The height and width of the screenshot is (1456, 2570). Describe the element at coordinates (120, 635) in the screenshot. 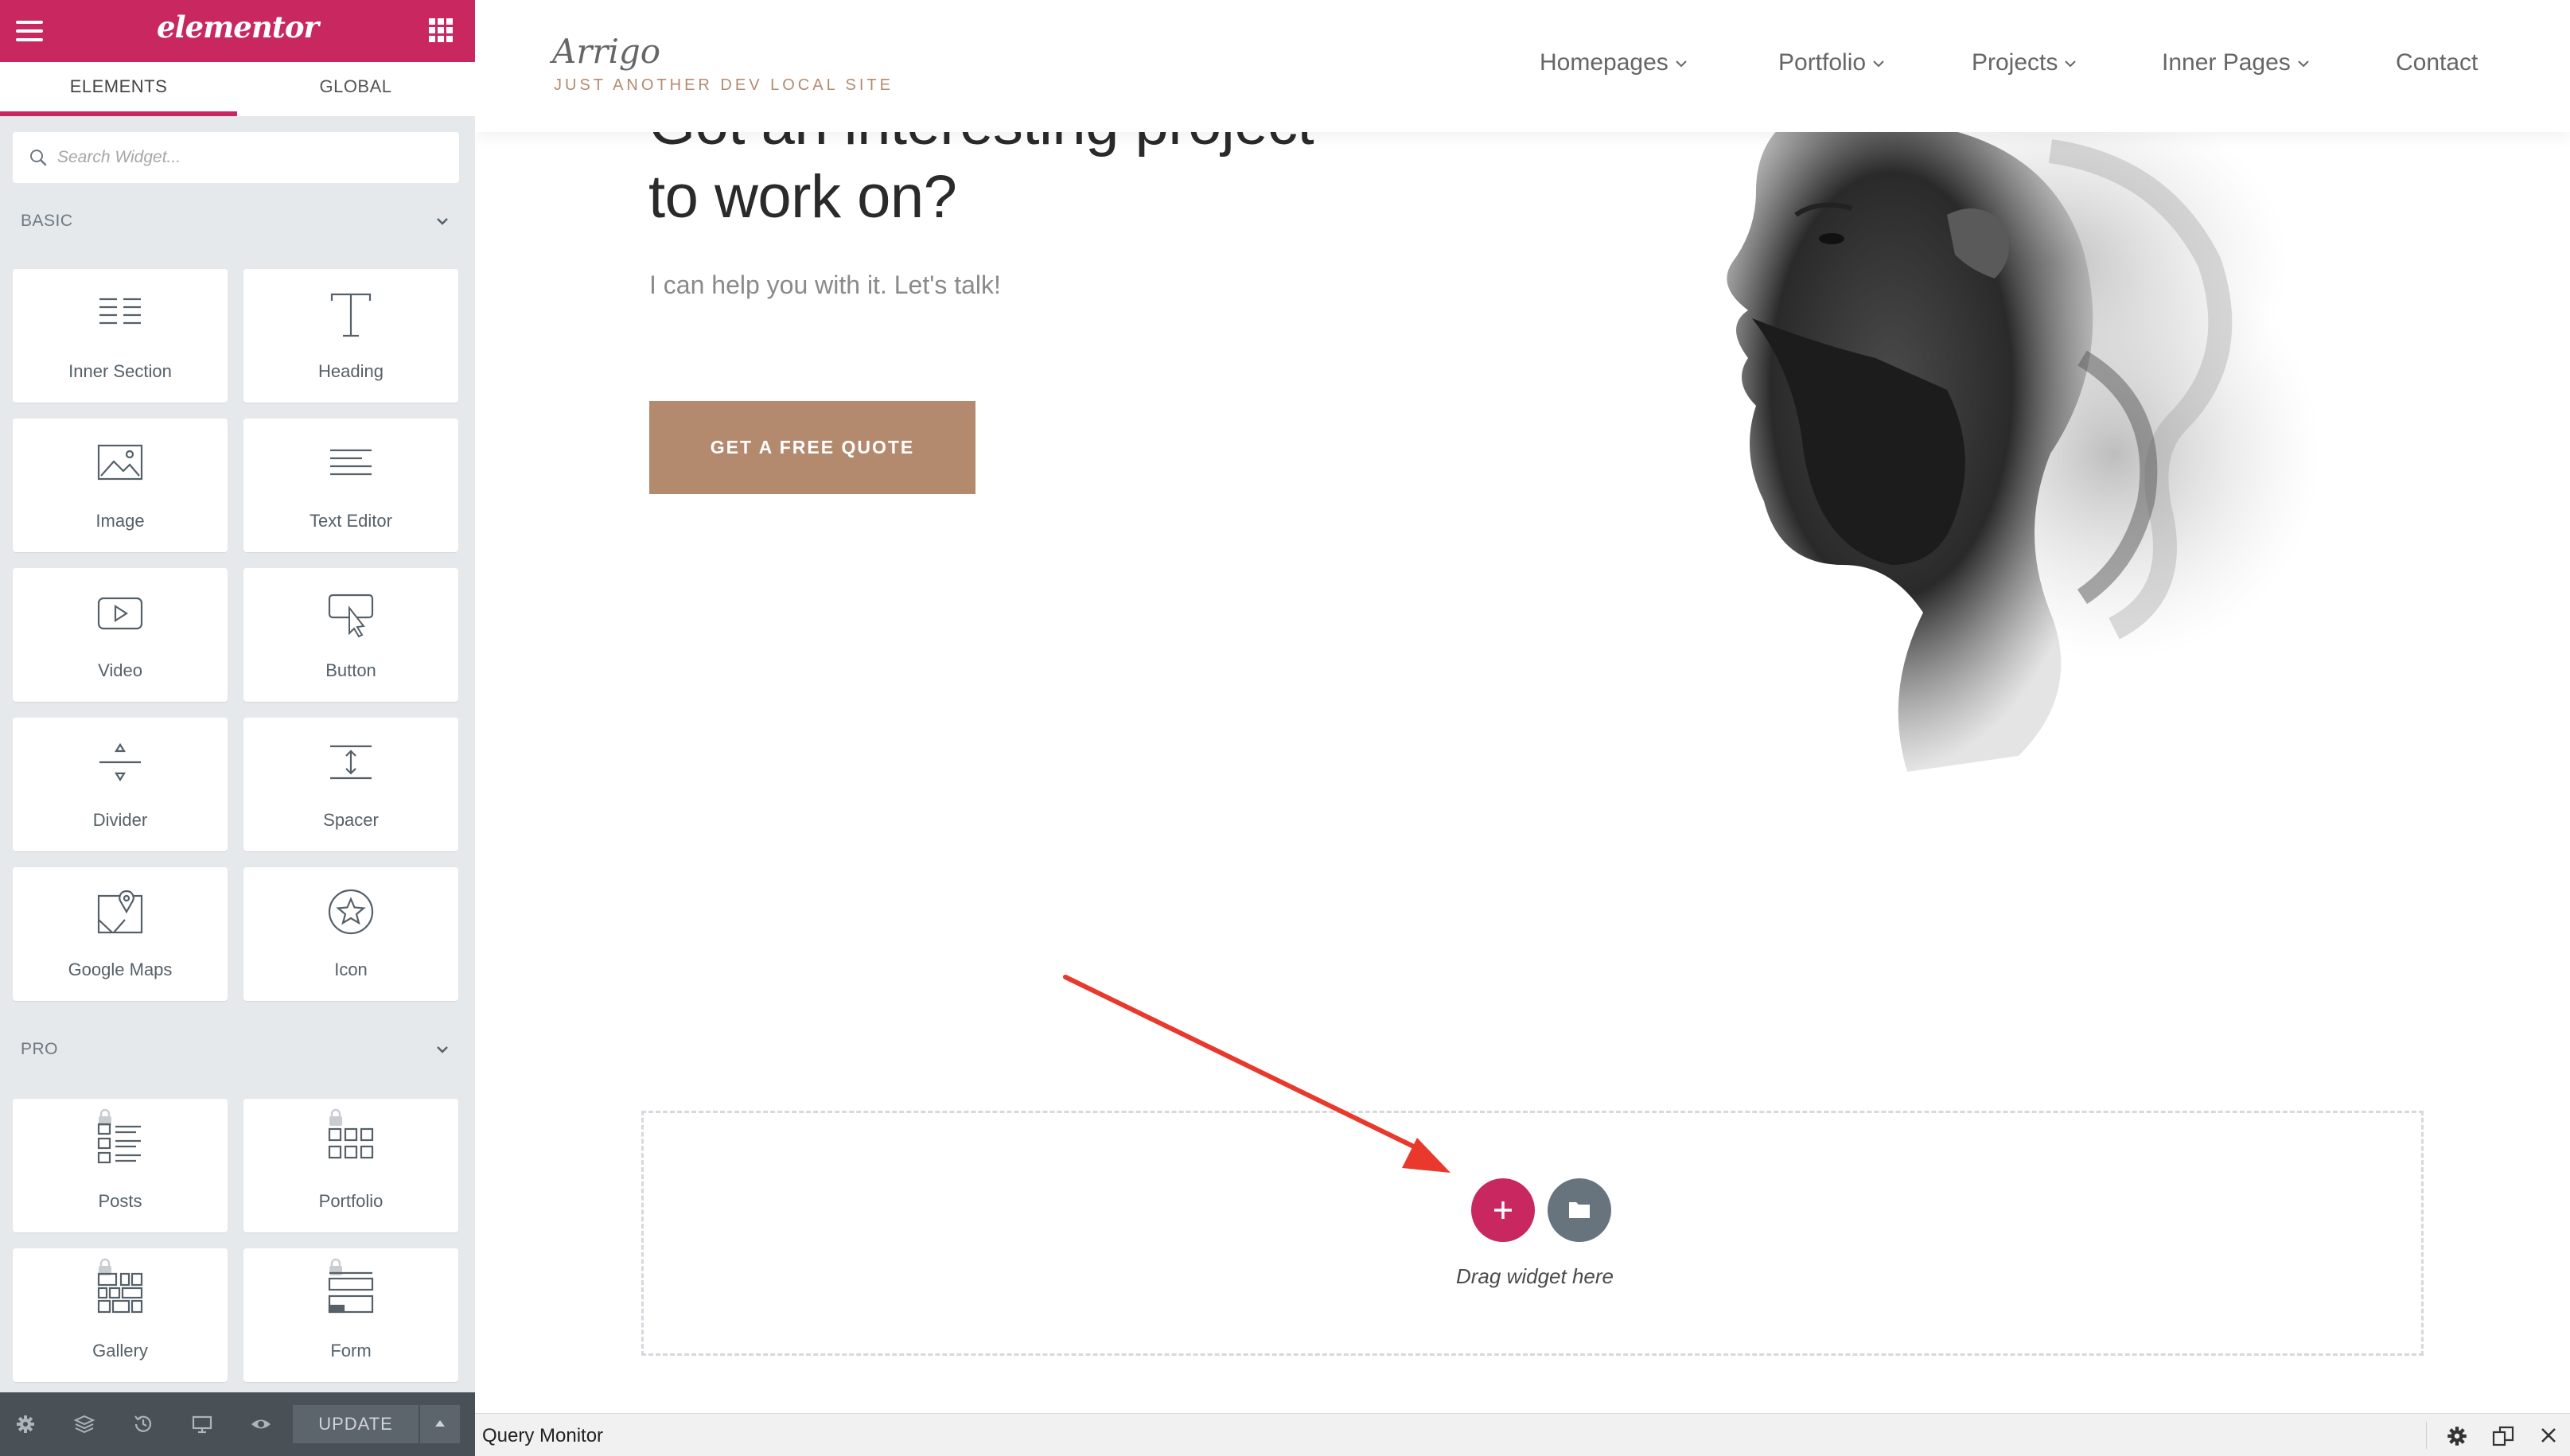

I see `widget-video: Video` at that location.